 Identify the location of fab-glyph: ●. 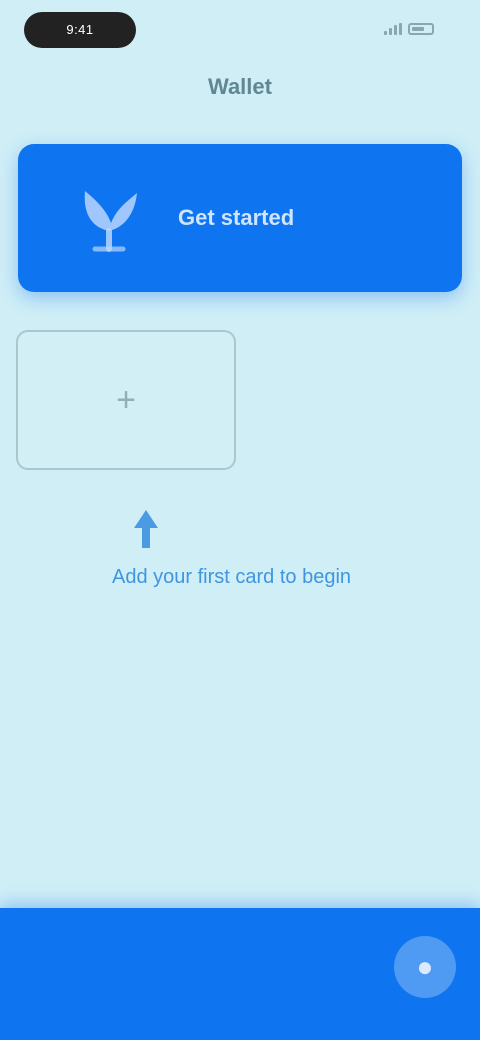
(425, 966).